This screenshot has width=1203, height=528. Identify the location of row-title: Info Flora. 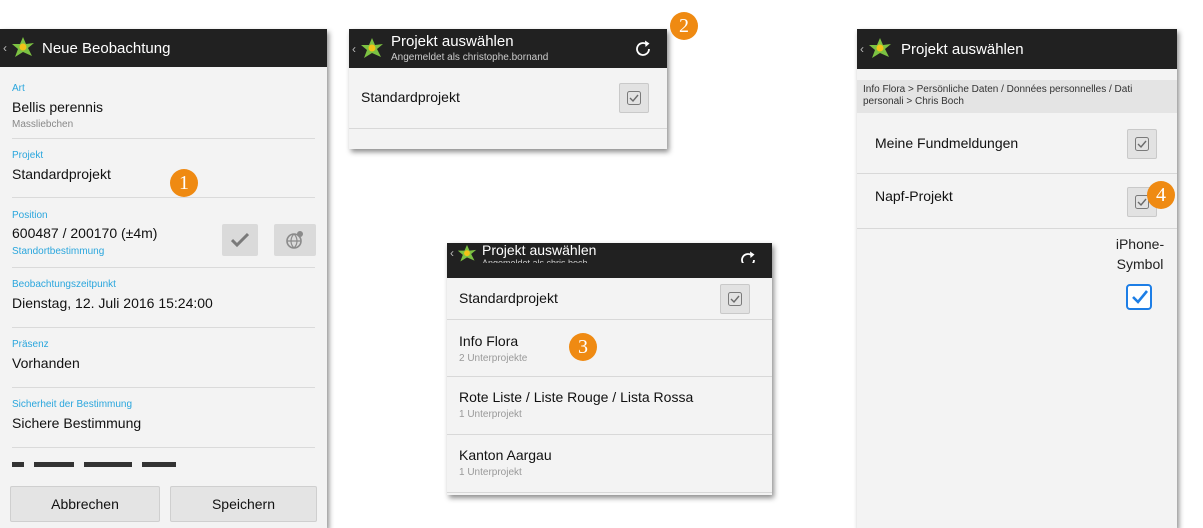
(489, 341).